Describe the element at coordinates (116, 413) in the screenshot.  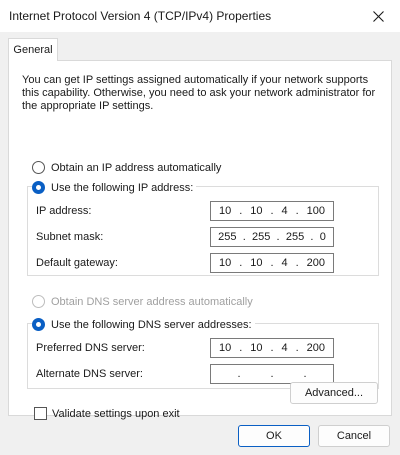
I see `validate-settings-label: Validate settings upon exit` at that location.